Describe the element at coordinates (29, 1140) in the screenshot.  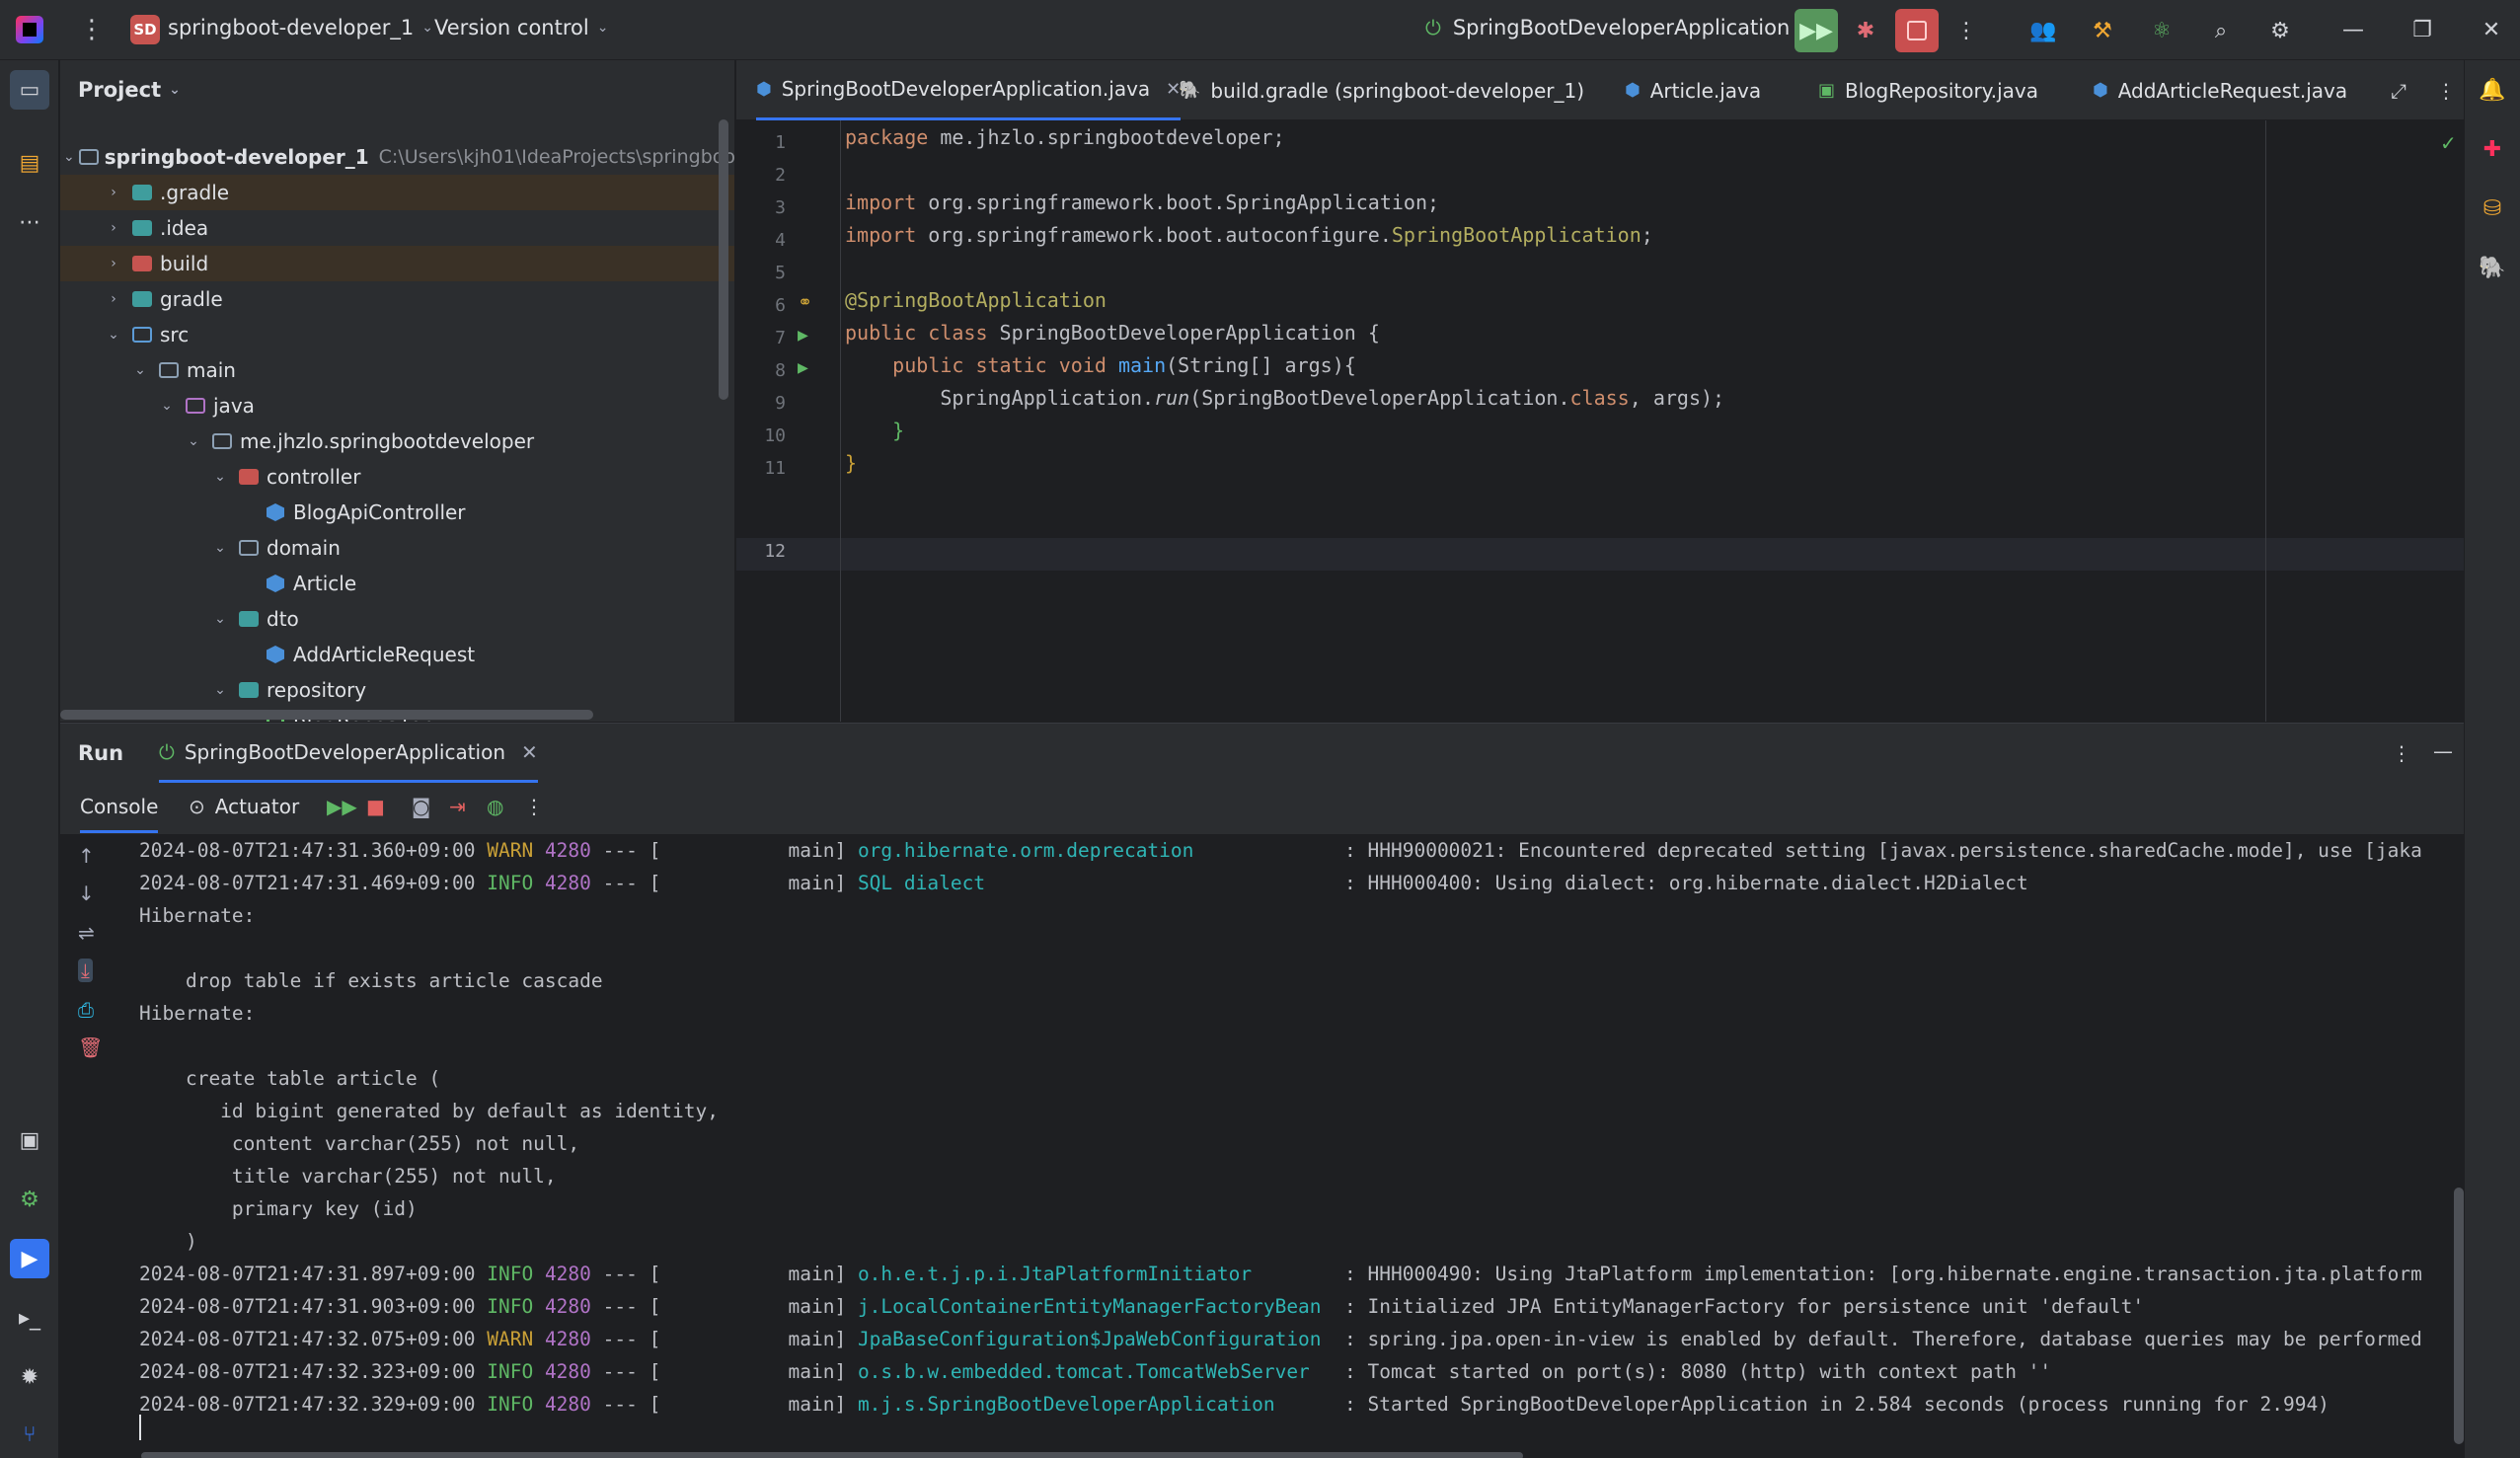
I see `services-tool-icon: ▣` at that location.